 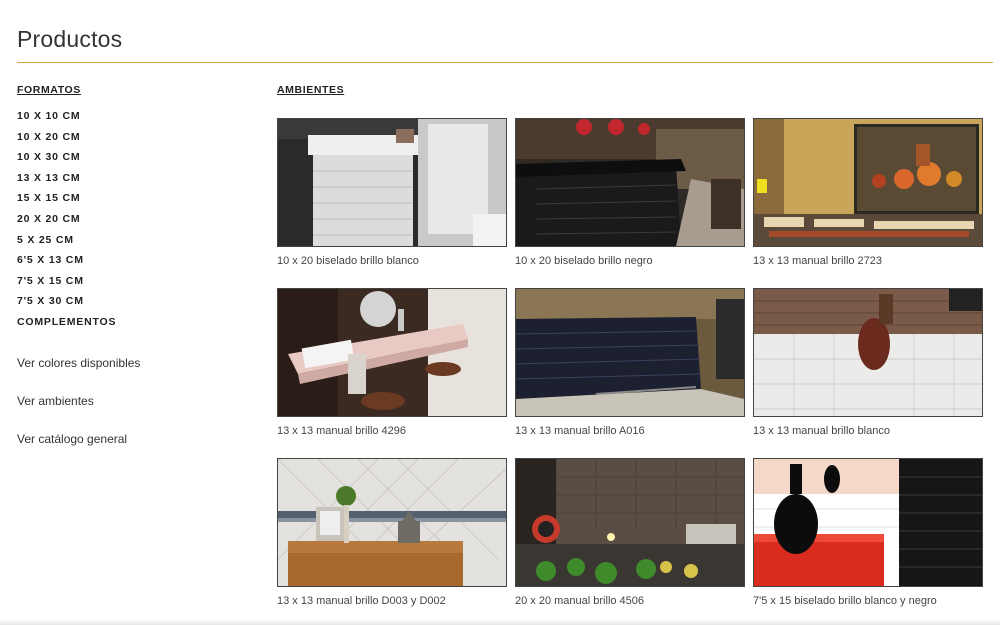 What do you see at coordinates (580, 431) in the screenshot?
I see `ambient-caption: 13 x 13 manual brillo A016` at bounding box center [580, 431].